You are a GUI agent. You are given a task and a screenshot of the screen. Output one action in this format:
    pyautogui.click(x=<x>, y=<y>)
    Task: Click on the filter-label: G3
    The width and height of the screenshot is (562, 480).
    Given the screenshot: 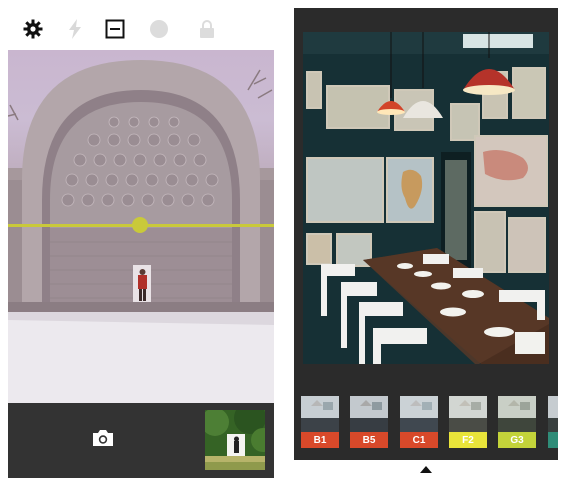 What is the action you would take?
    pyautogui.click(x=517, y=440)
    